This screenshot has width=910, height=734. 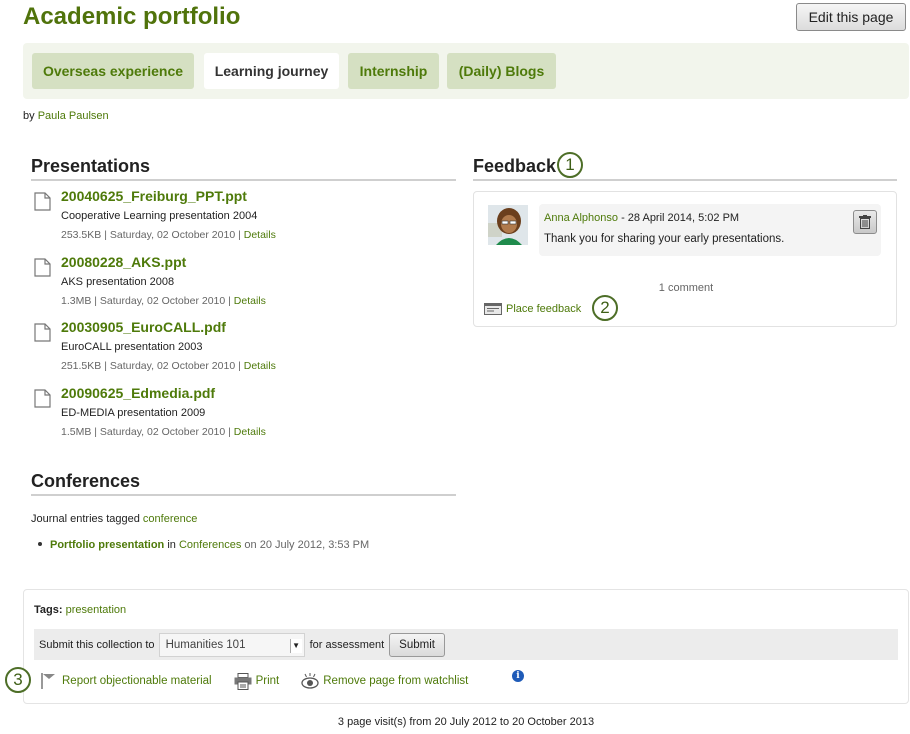 What do you see at coordinates (137, 681) in the screenshot?
I see `report-label: Report objectionable material` at bounding box center [137, 681].